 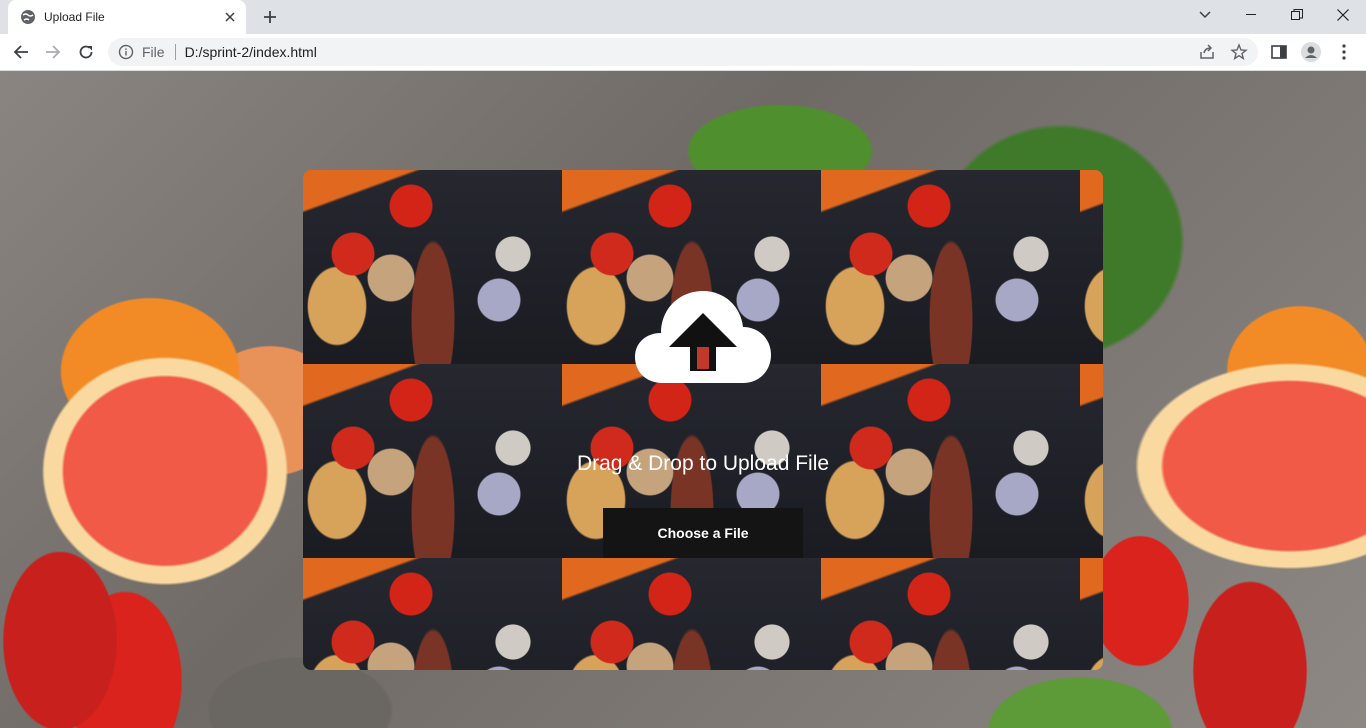 What do you see at coordinates (28, 17) in the screenshot?
I see `globe-icon` at bounding box center [28, 17].